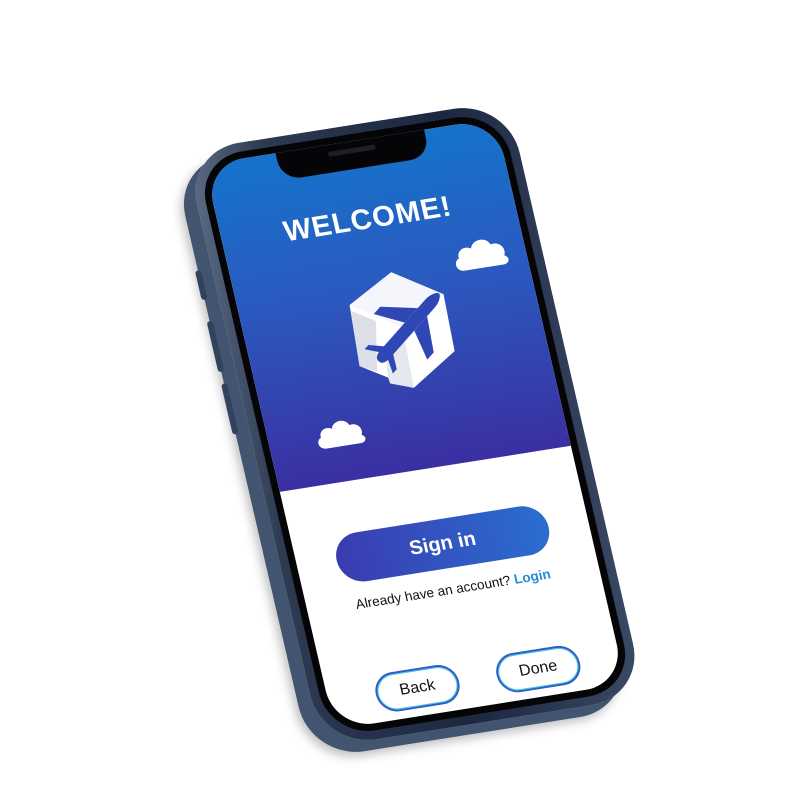 This screenshot has height=800, width=800. I want to click on volume-up-button, so click(215, 346).